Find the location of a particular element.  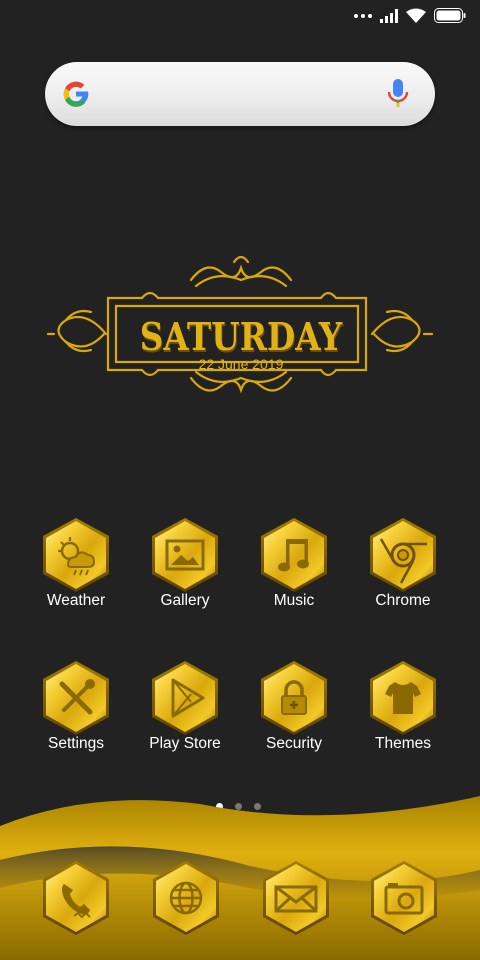

tshirt-icon is located at coordinates (403, 698).